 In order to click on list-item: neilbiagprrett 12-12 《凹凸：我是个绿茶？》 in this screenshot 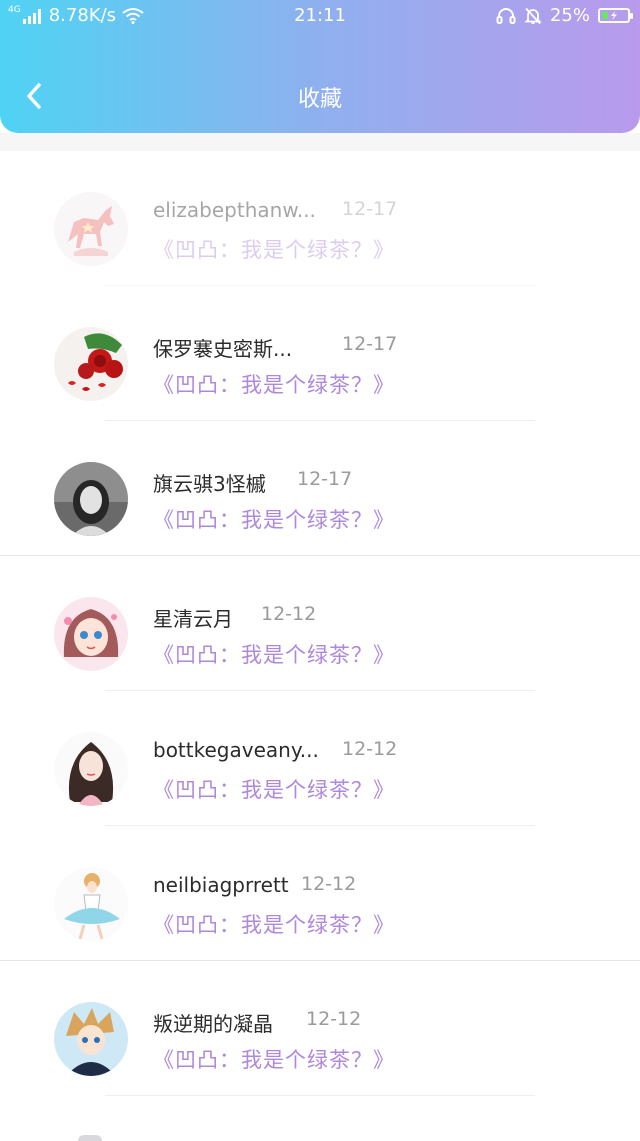, I will do `click(320, 893)`.